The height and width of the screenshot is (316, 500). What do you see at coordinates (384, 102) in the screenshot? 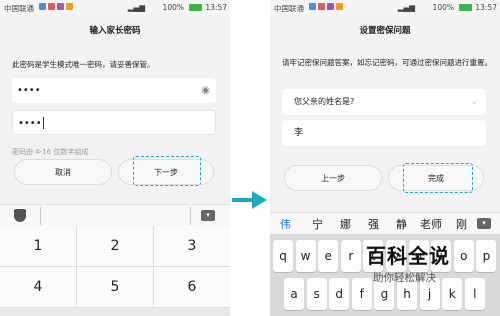
I see `security-question-select: 您父亲的姓名是? ⌄` at bounding box center [384, 102].